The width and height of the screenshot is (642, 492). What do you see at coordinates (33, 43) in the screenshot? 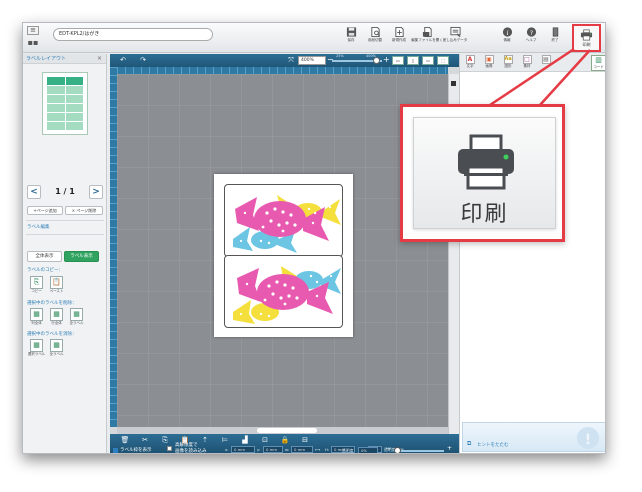
I see `grid-menu-icon: ▪▪` at bounding box center [33, 43].